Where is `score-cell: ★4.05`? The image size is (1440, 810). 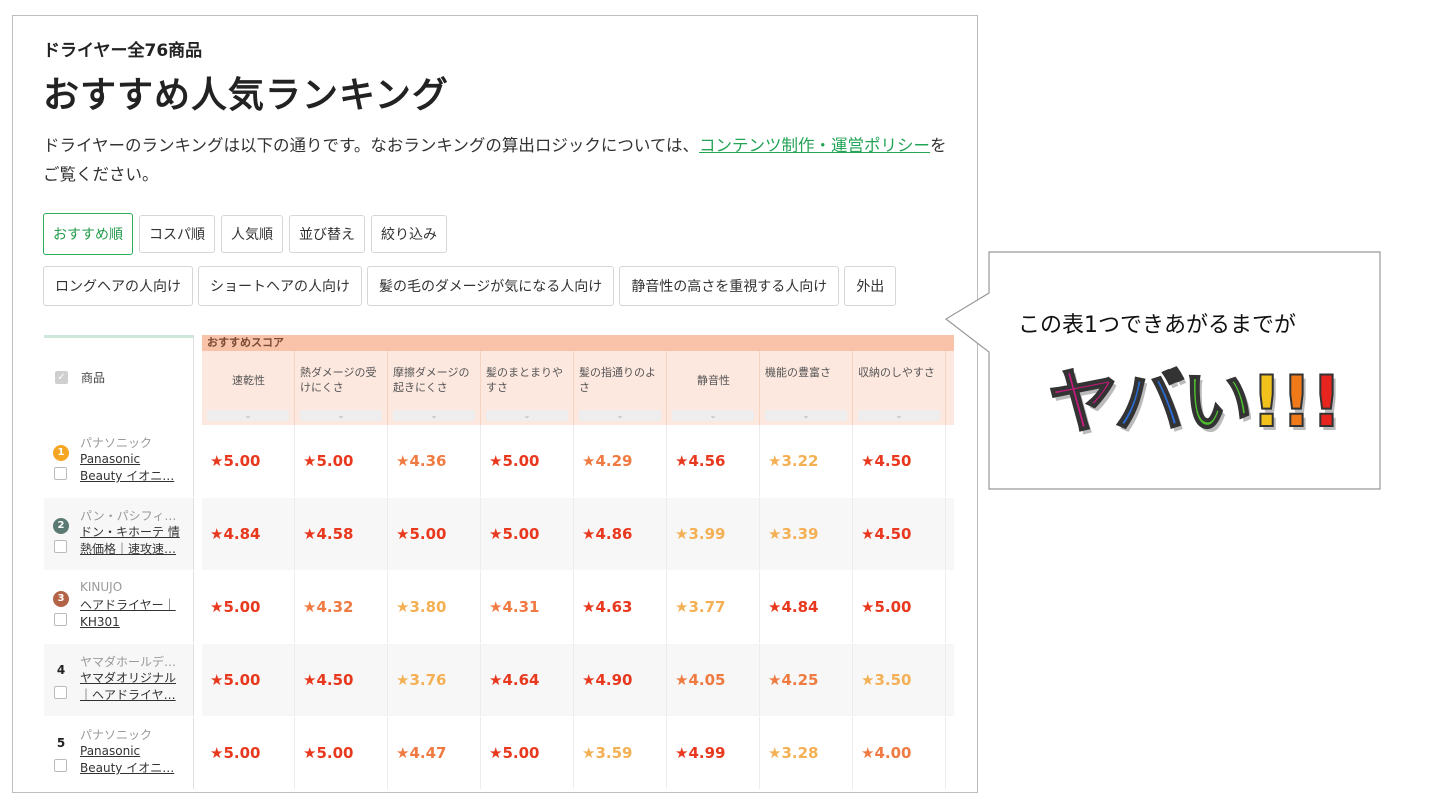 score-cell: ★4.05 is located at coordinates (713, 680).